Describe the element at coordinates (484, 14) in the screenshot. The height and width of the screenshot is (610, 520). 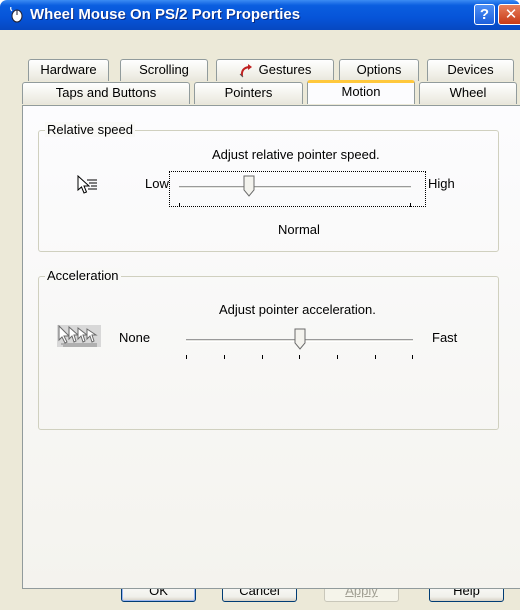
I see `title-help-button: ?` at that location.